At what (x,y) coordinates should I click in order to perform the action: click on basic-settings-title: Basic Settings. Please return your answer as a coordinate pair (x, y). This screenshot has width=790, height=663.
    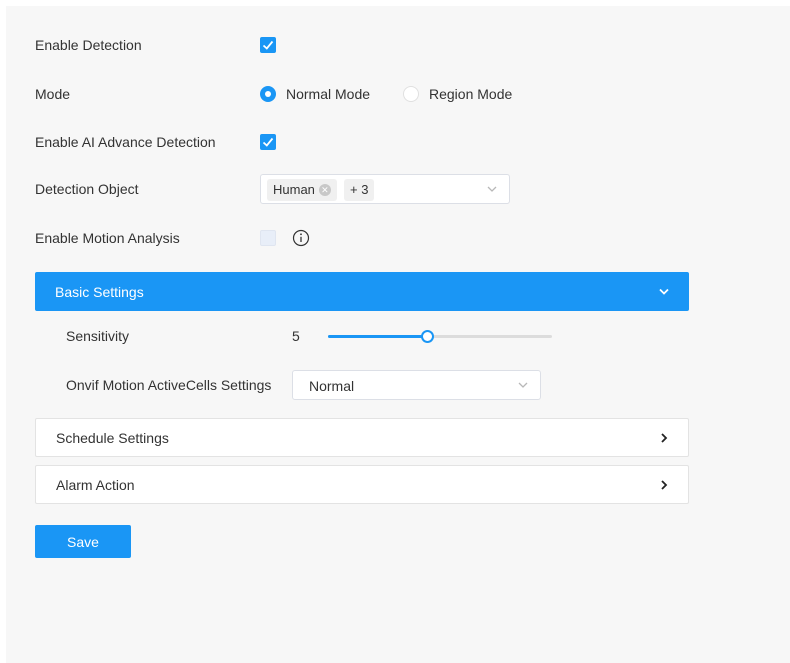
    Looking at the image, I should click on (99, 291).